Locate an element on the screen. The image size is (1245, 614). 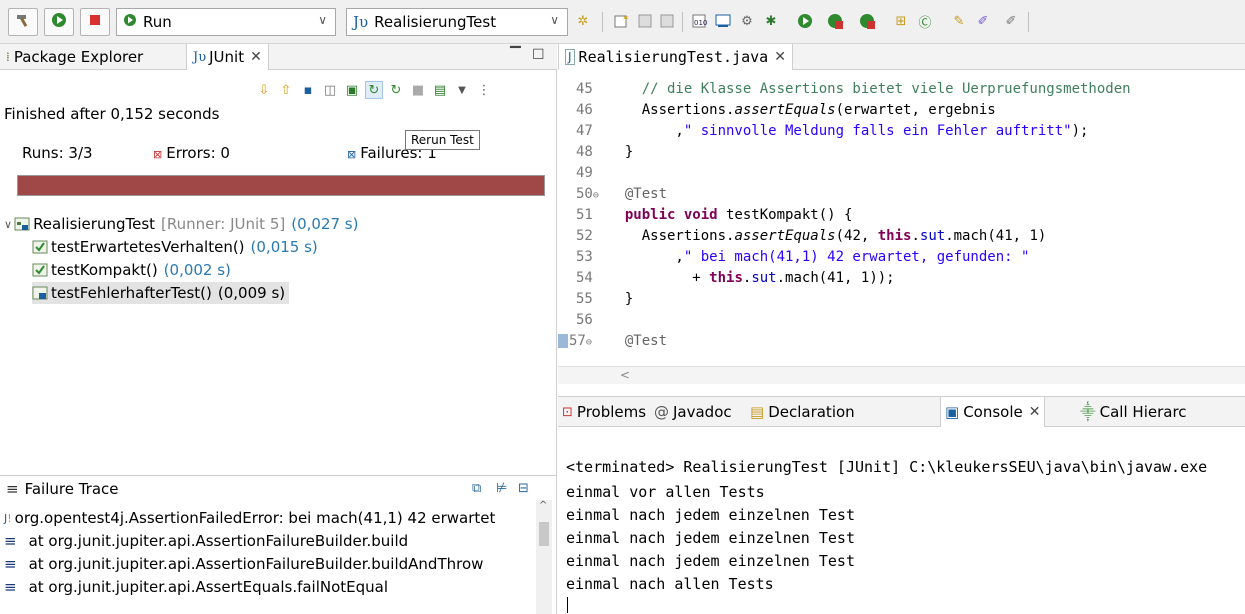
code-line: 57⊖ @Test is located at coordinates (612, 340).